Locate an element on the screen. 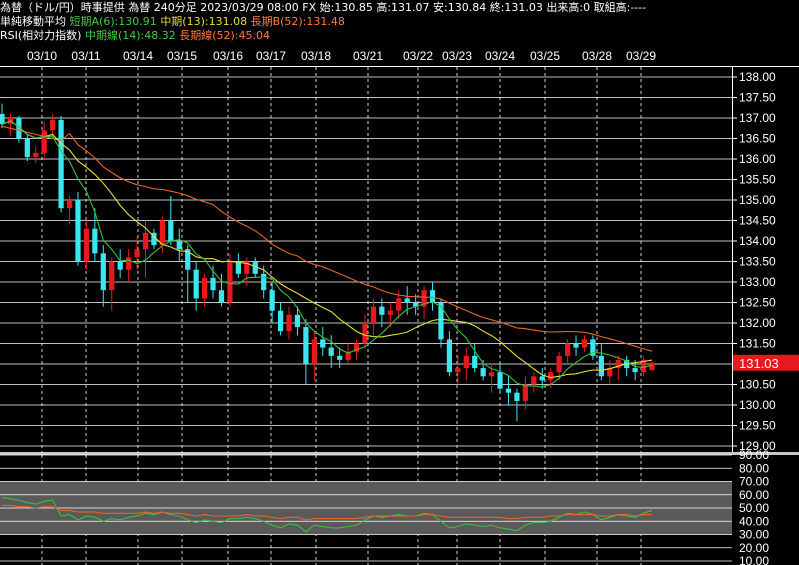 Image resolution: width=799 pixels, height=565 pixels. date-tick-label: 03/29 is located at coordinates (641, 56).